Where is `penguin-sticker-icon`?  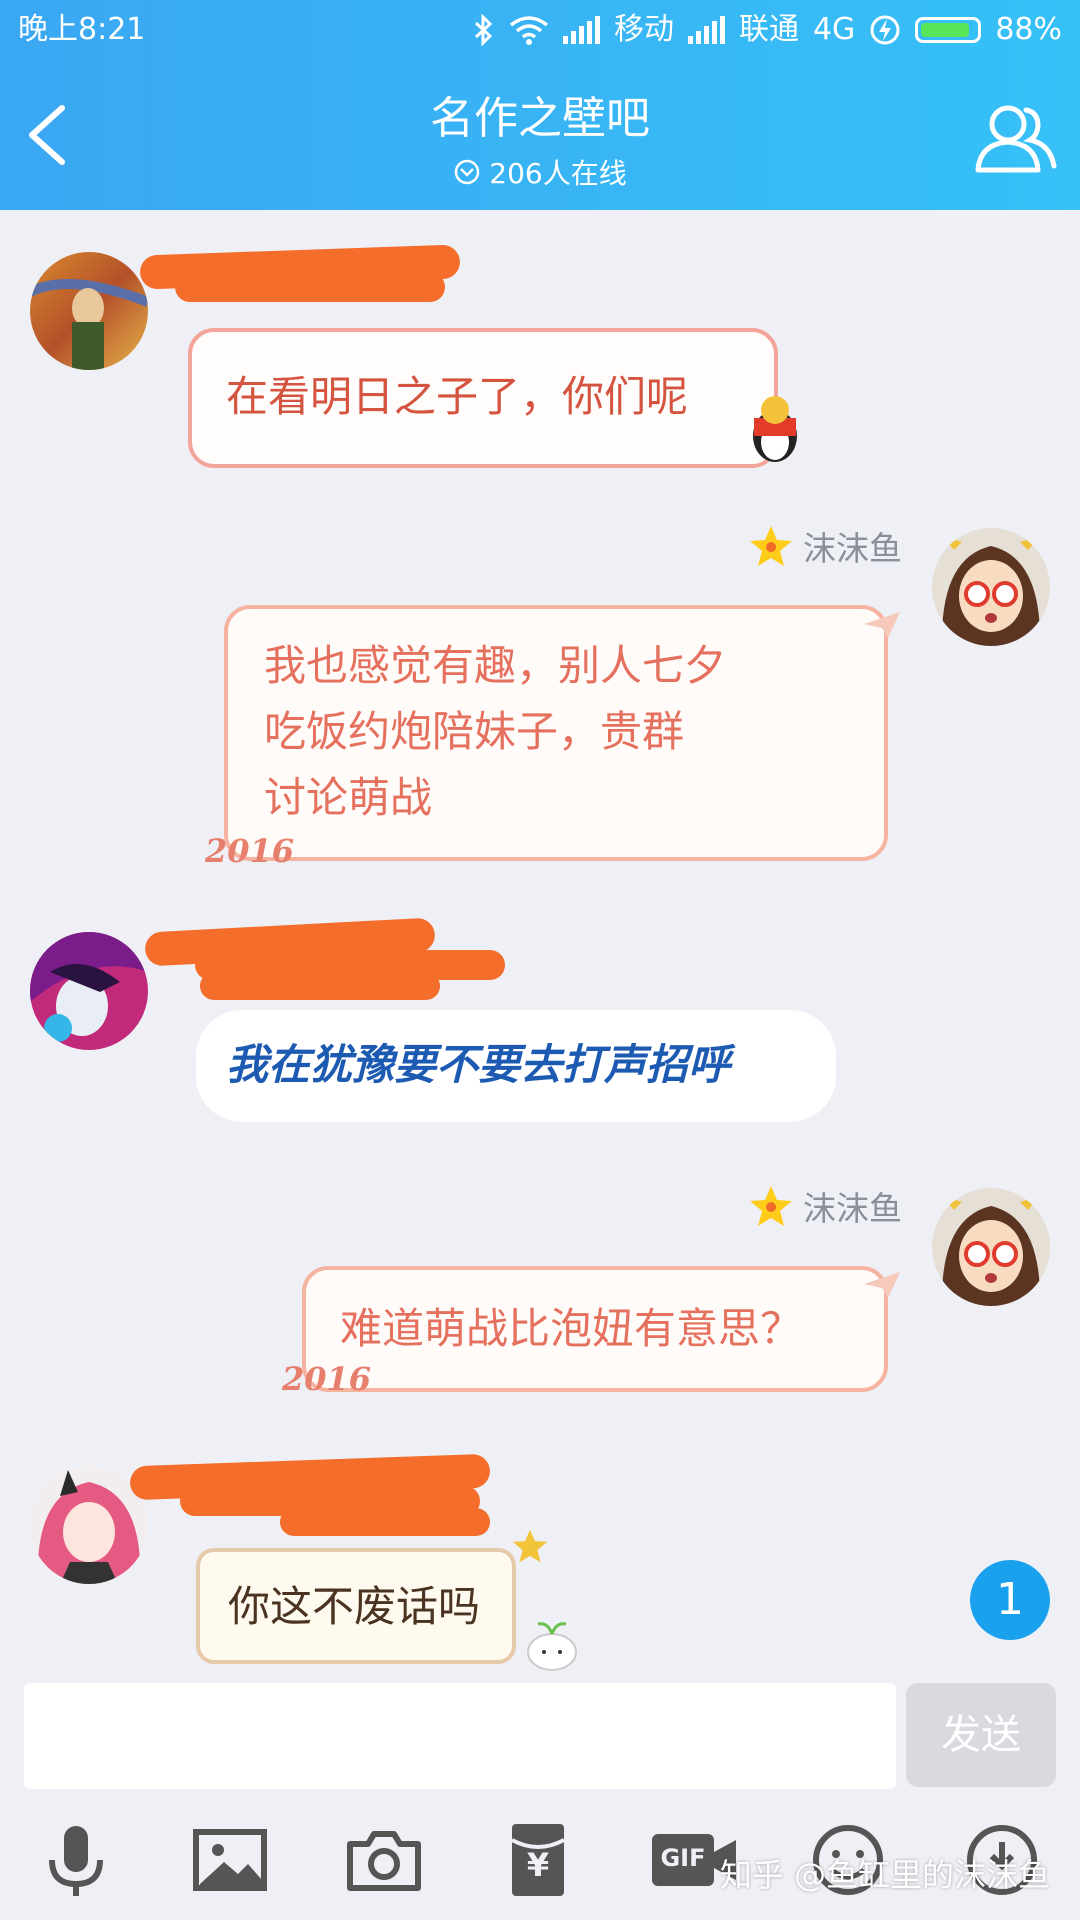
penguin-sticker-icon is located at coordinates (775, 429).